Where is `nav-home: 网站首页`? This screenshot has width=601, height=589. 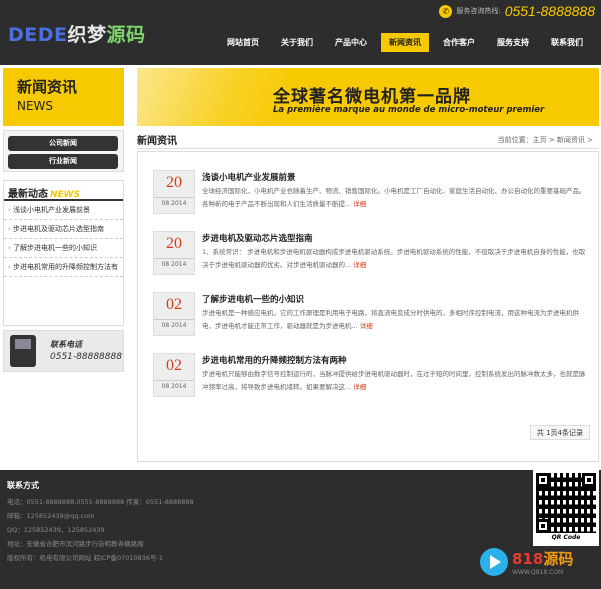
nav-home: 网站首页 is located at coordinates (243, 42).